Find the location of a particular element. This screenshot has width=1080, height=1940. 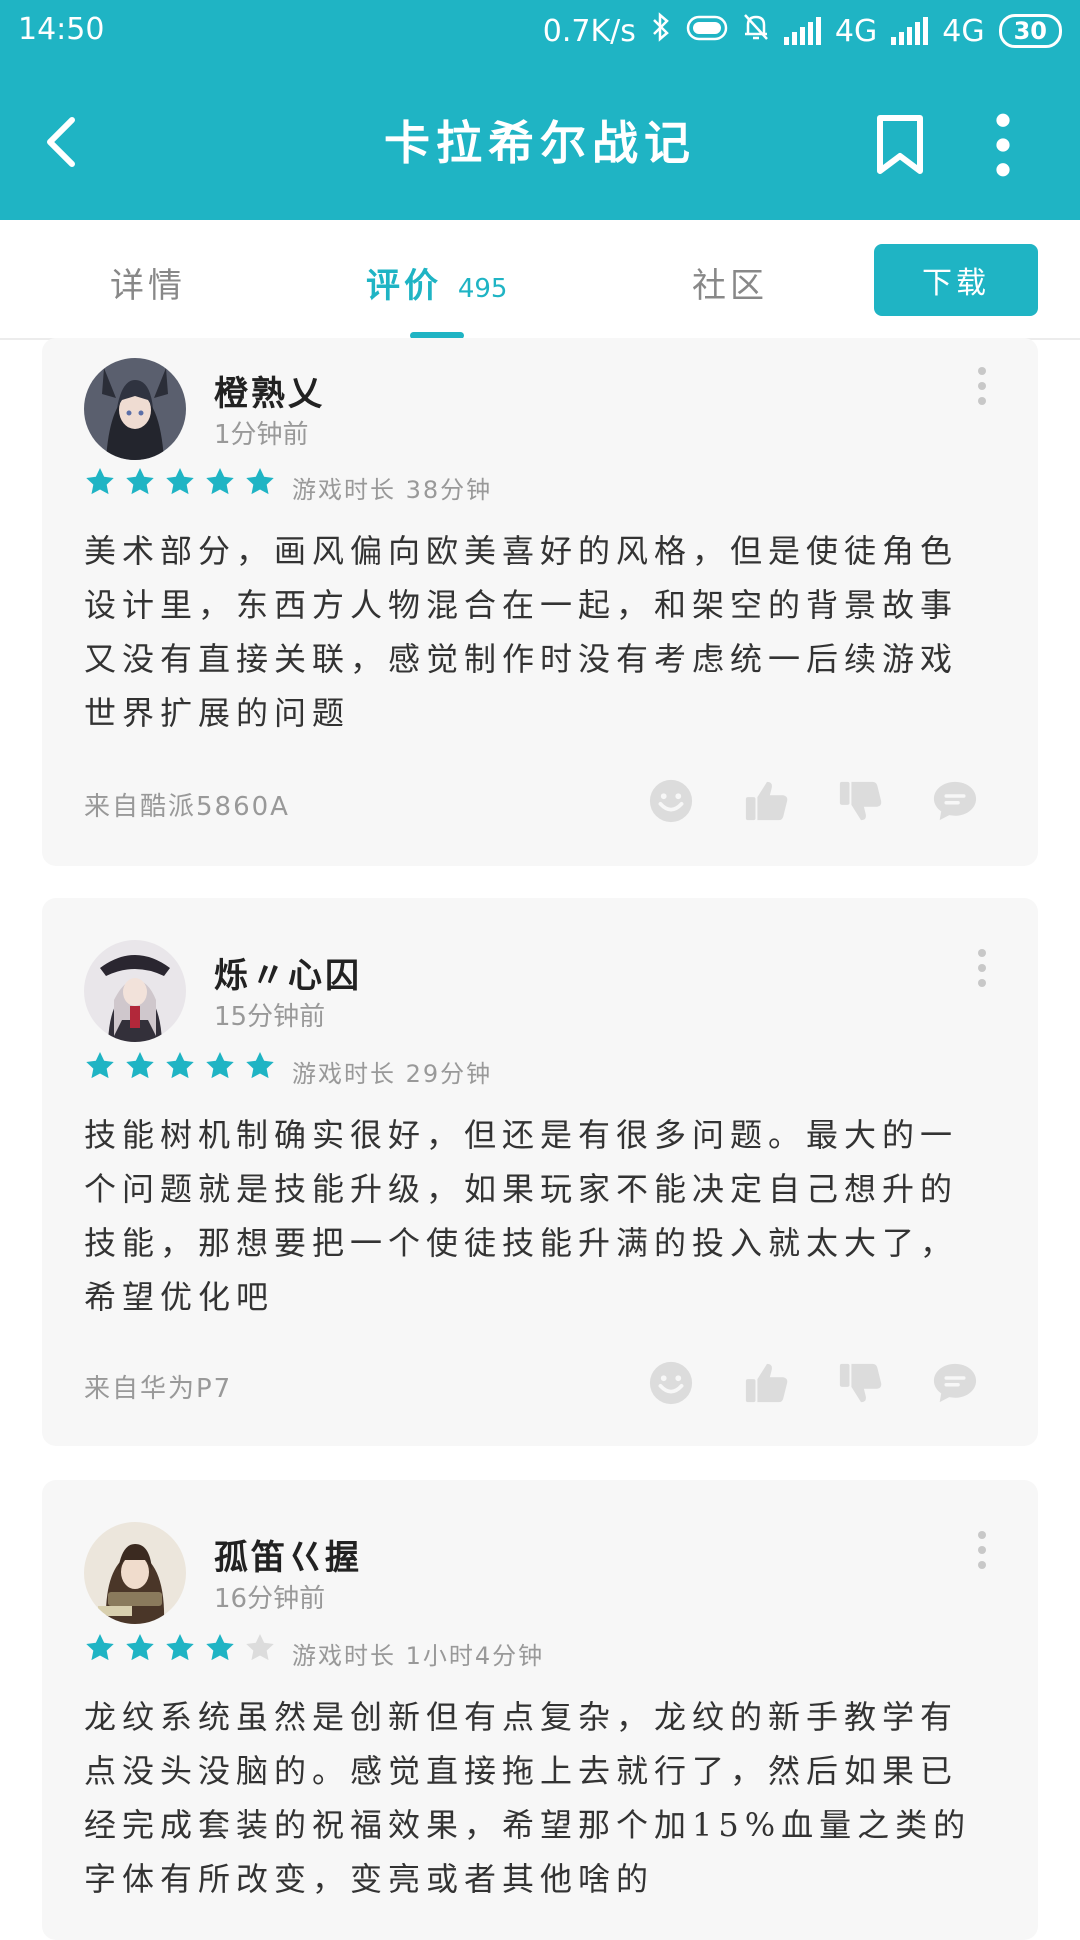

battery-indicator: 30 is located at coordinates (1030, 31).